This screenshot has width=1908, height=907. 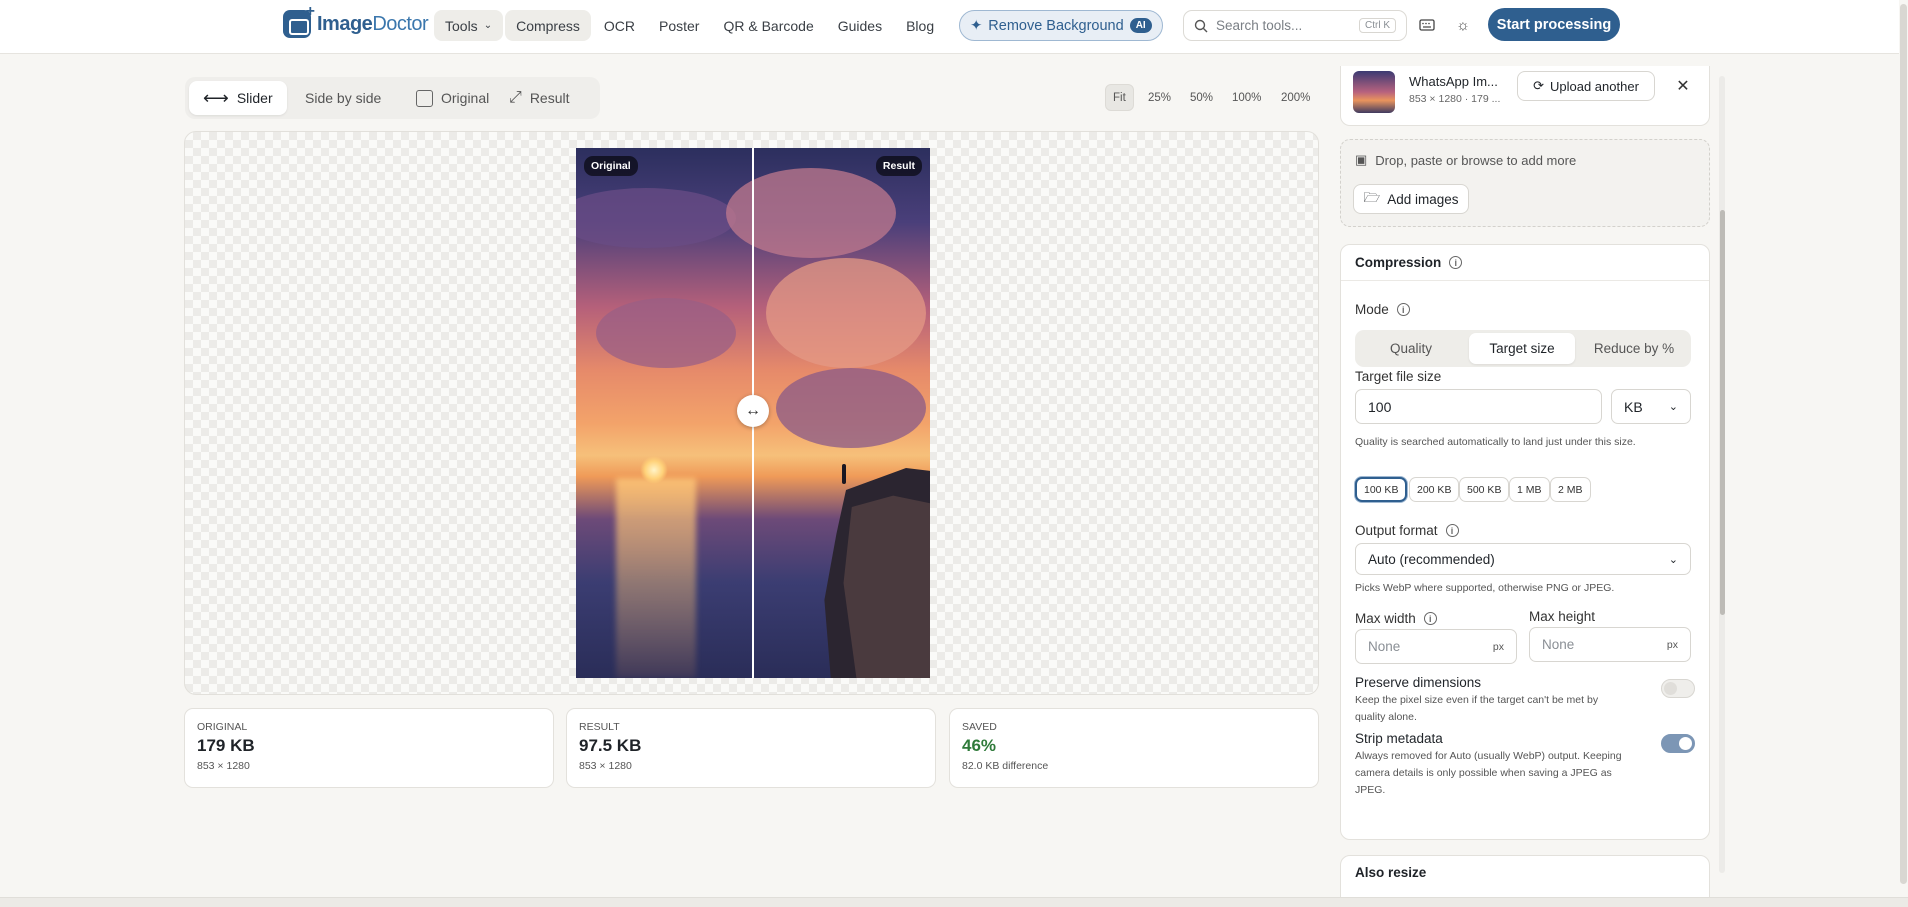 What do you see at coordinates (1651, 406) in the screenshot?
I see `unit-select: KB ⌄` at bounding box center [1651, 406].